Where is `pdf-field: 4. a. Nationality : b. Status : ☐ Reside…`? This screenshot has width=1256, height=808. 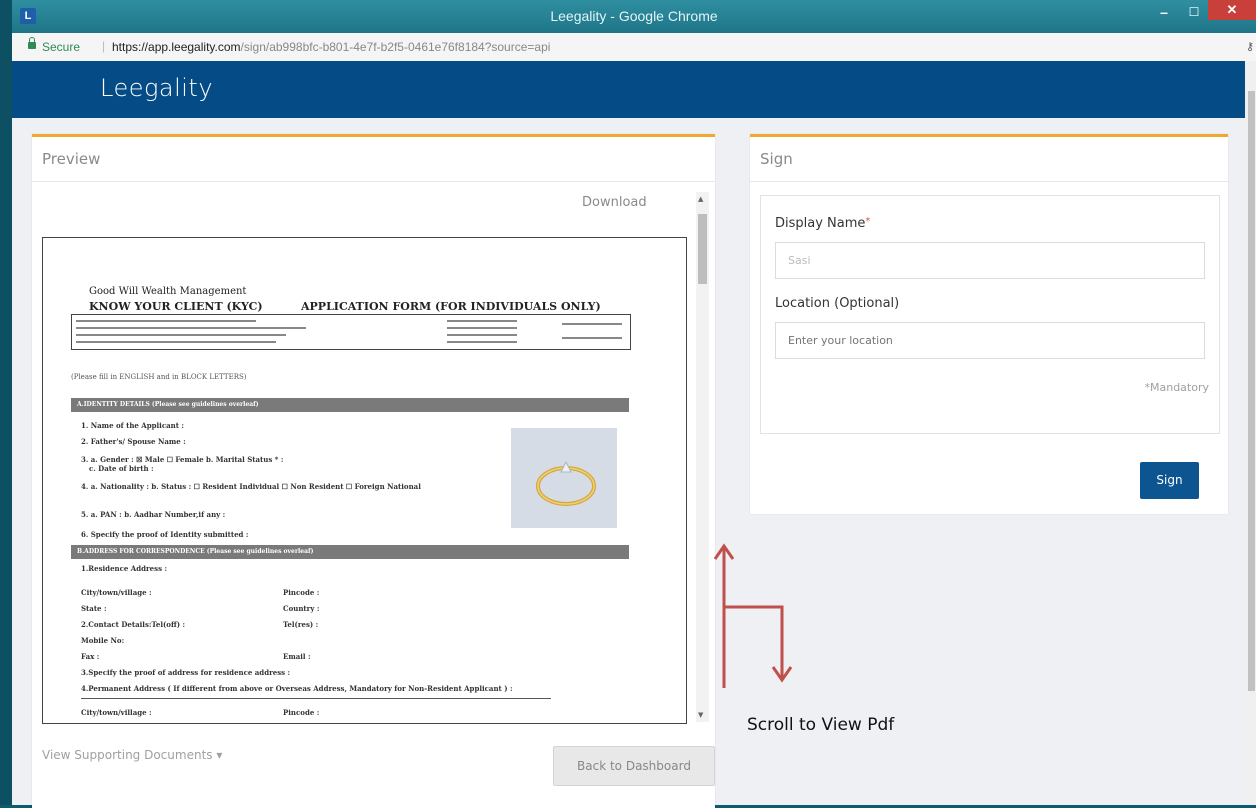 pdf-field: 4. a. Nationality : b. Status : ☐ Reside… is located at coordinates (251, 486).